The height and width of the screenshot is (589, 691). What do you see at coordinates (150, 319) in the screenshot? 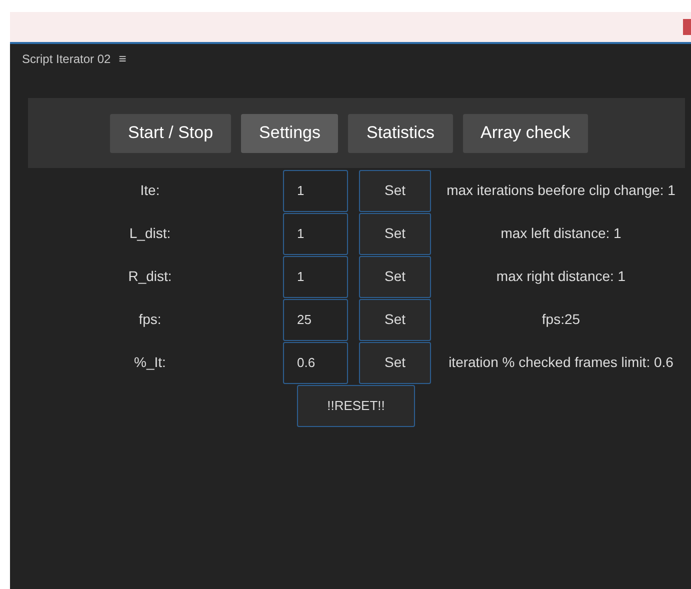
I see `setting-label: fps:` at bounding box center [150, 319].